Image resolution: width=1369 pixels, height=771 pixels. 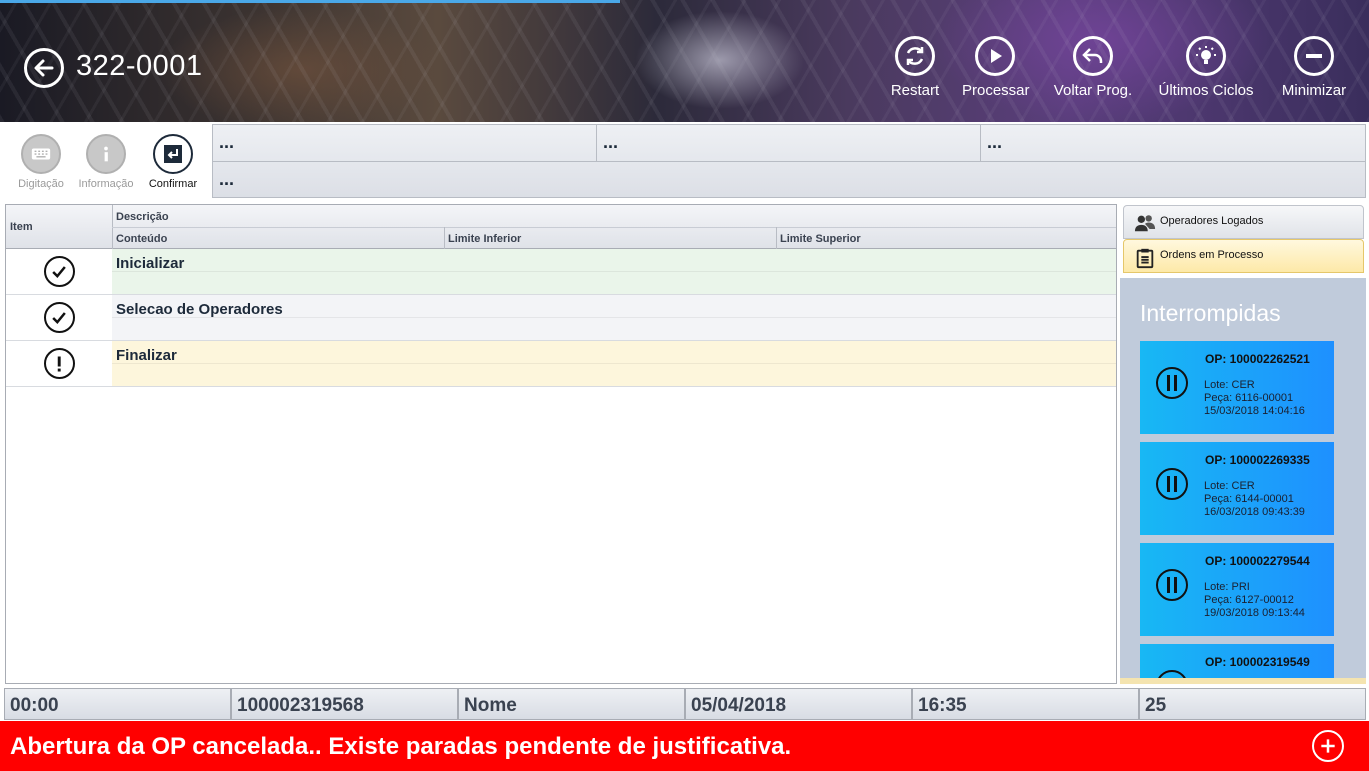 What do you see at coordinates (1257, 359) in the screenshot?
I see `order-number: OP: 100002262521` at bounding box center [1257, 359].